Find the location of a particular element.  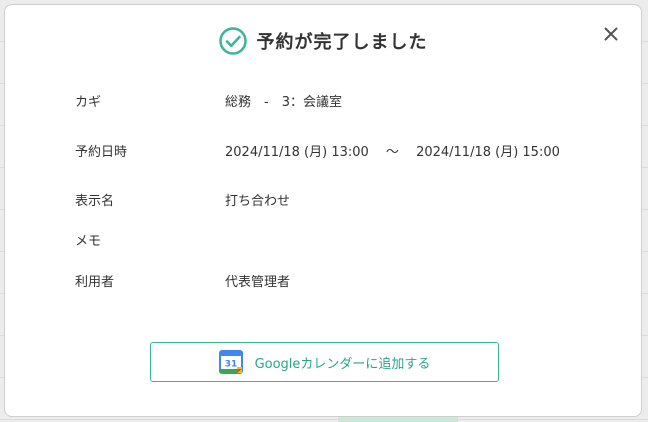

detail-row-key: カギ 総務 - 3：会議室 is located at coordinates (208, 100).